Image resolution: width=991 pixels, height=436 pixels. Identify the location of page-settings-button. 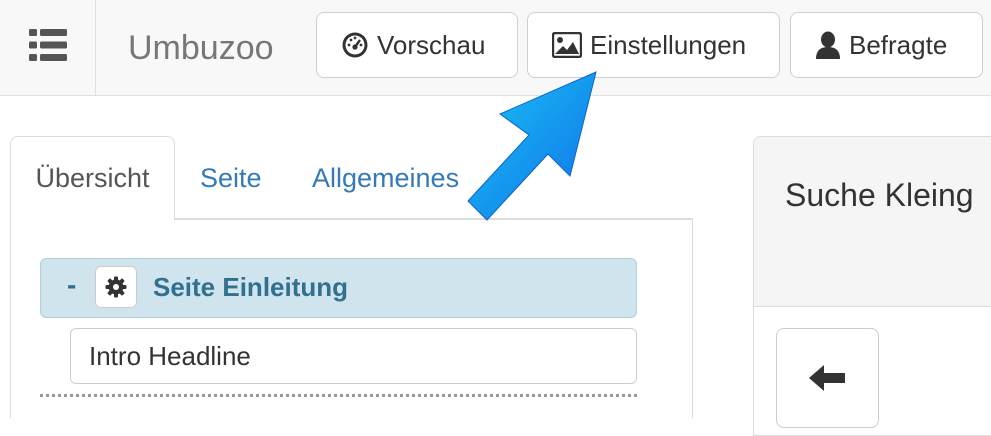
(116, 287).